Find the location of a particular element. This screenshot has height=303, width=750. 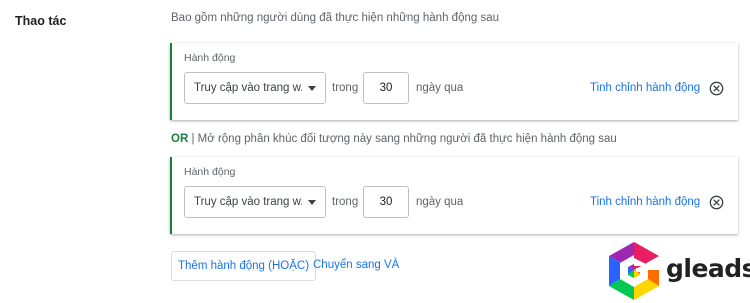

gleads-logo-icon is located at coordinates (634, 271).